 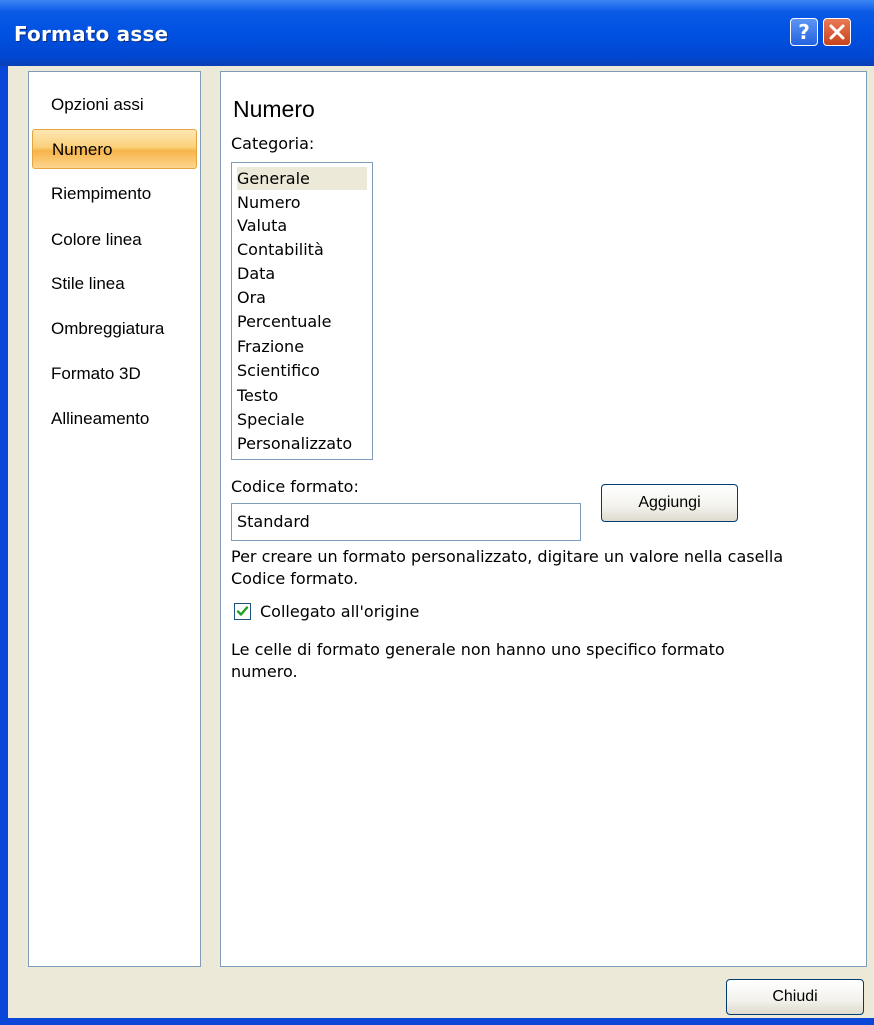 I want to click on nav-item-label: Allineamento, so click(x=100, y=418).